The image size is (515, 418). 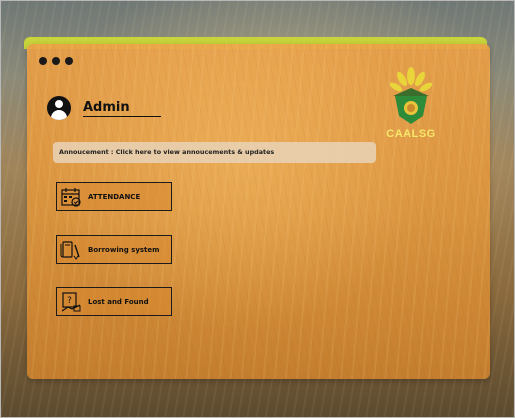 I want to click on user-avatar-icon, so click(x=59, y=108).